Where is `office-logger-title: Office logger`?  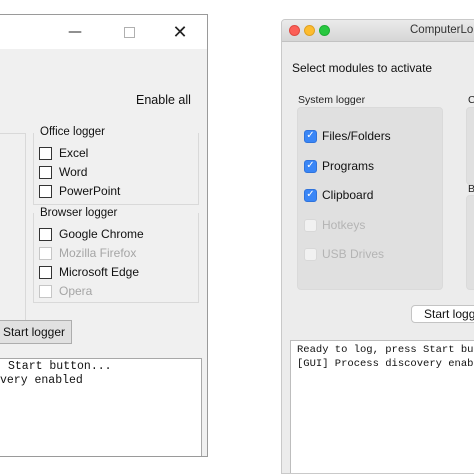
office-logger-title: Office logger is located at coordinates (72, 132).